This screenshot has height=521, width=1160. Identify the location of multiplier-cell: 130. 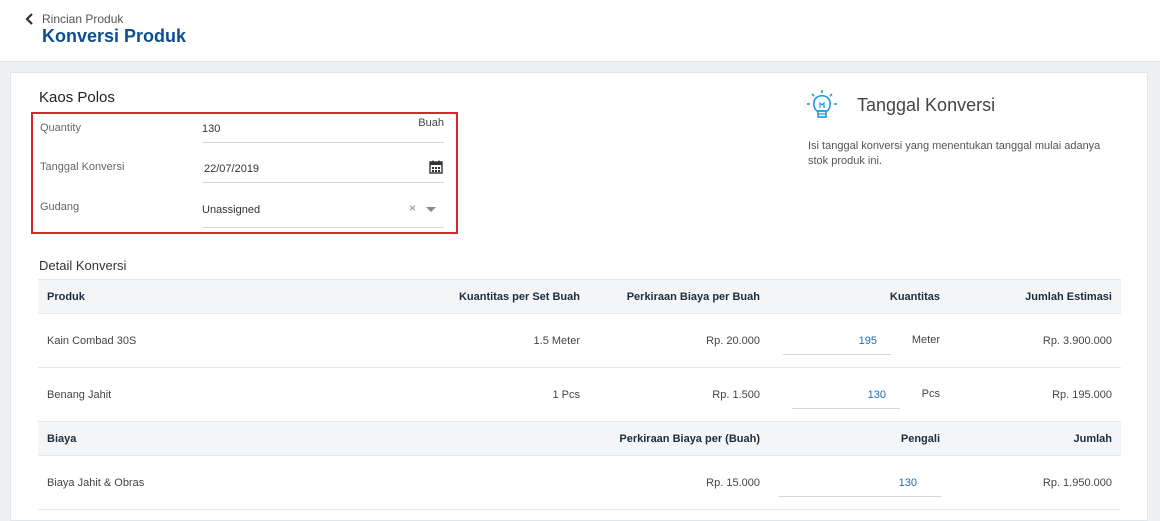
(859, 482).